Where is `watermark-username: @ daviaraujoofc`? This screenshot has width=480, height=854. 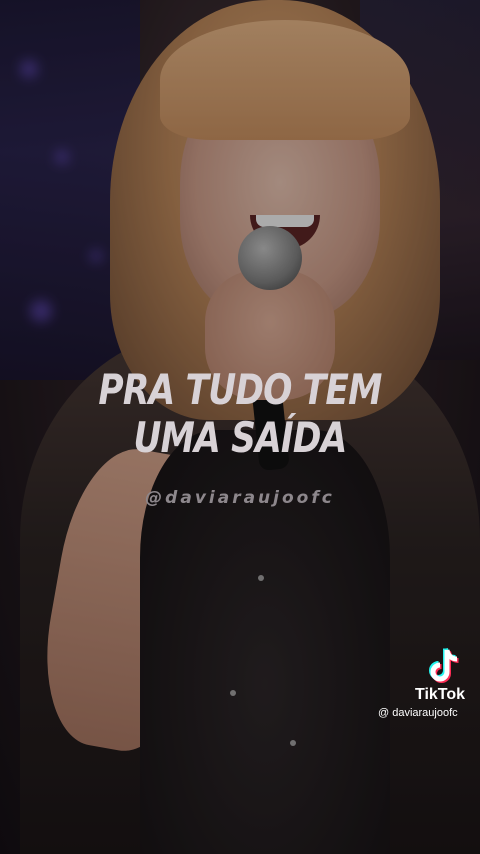
watermark-username: @ daviaraujoofc is located at coordinates (418, 713).